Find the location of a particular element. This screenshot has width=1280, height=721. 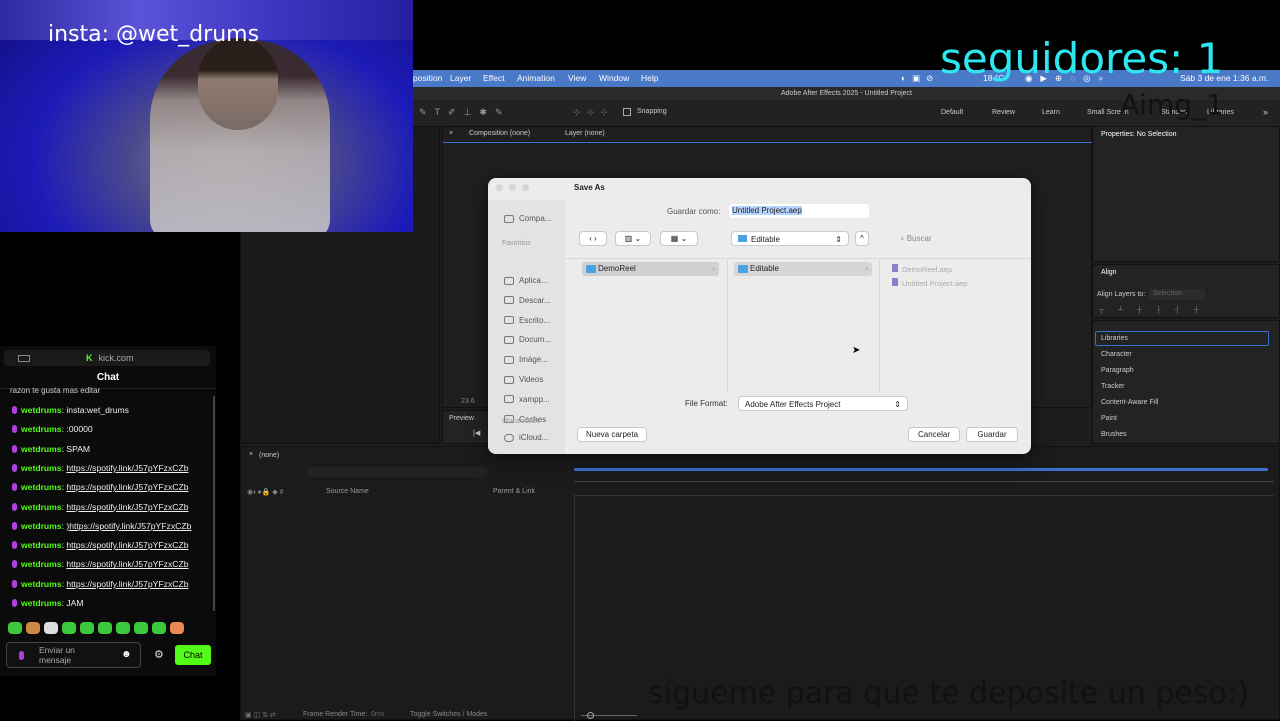

status-icons: ◐▣⊘ is located at coordinates (920, 78).